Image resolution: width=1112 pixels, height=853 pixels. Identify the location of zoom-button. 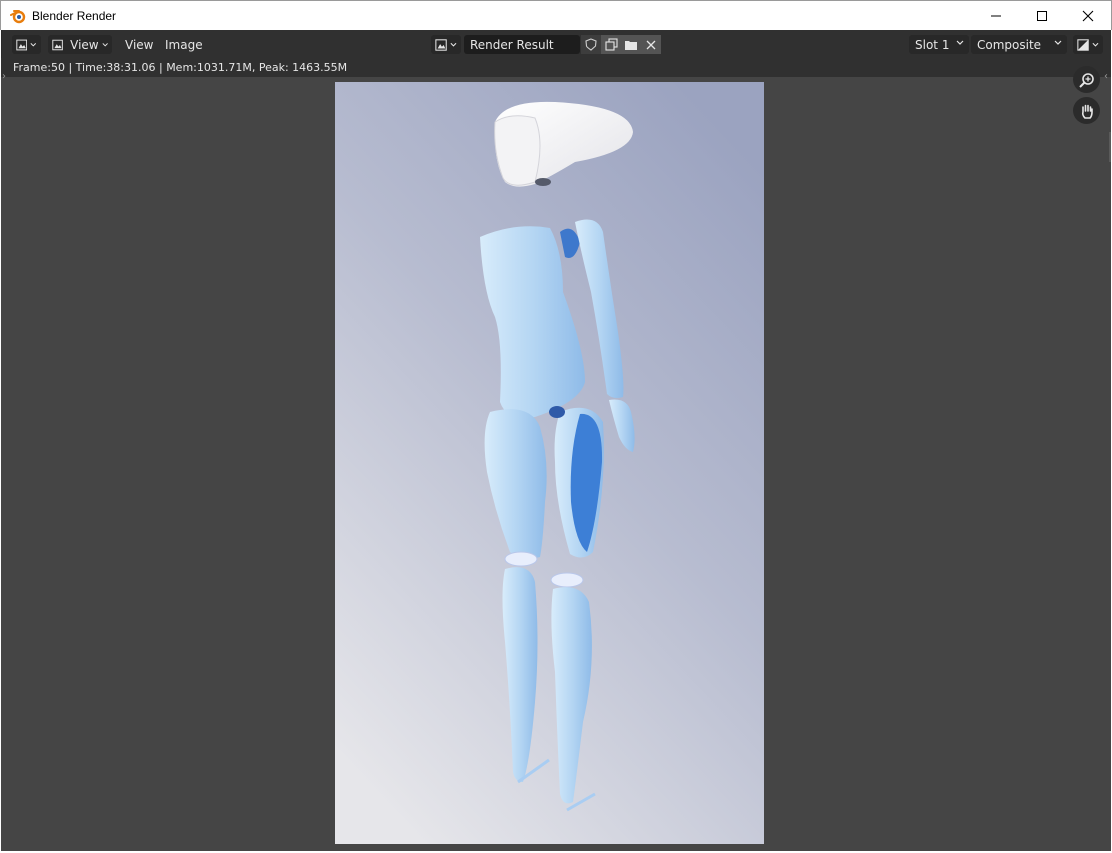
(1086, 79).